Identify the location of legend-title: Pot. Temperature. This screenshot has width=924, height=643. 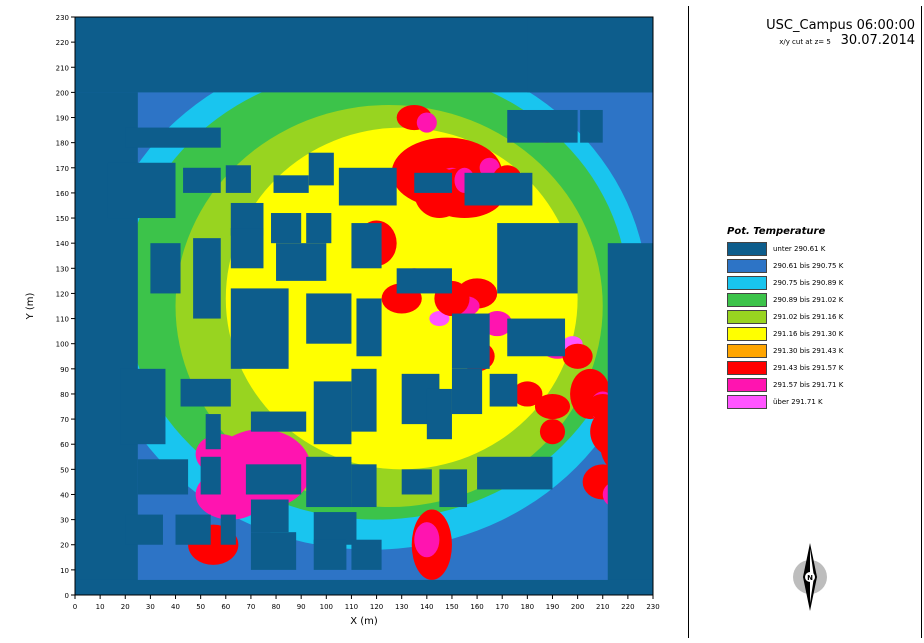
(776, 231).